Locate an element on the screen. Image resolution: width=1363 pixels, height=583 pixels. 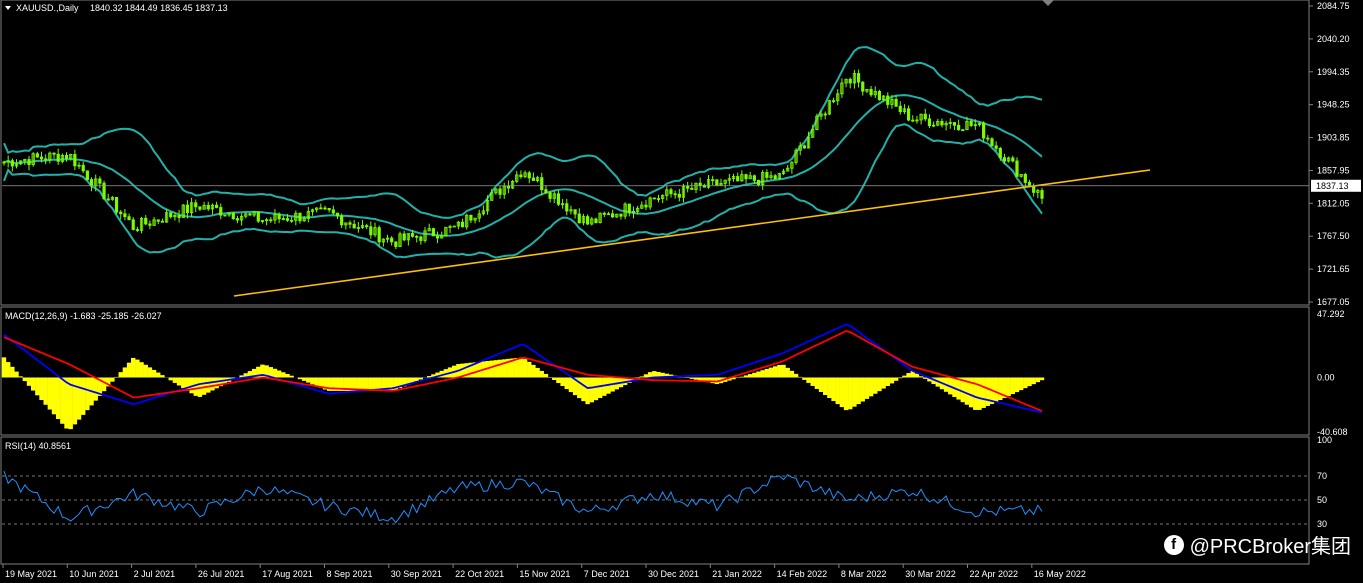
price-tick-label: 1948.25 is located at coordinates (1333, 105).